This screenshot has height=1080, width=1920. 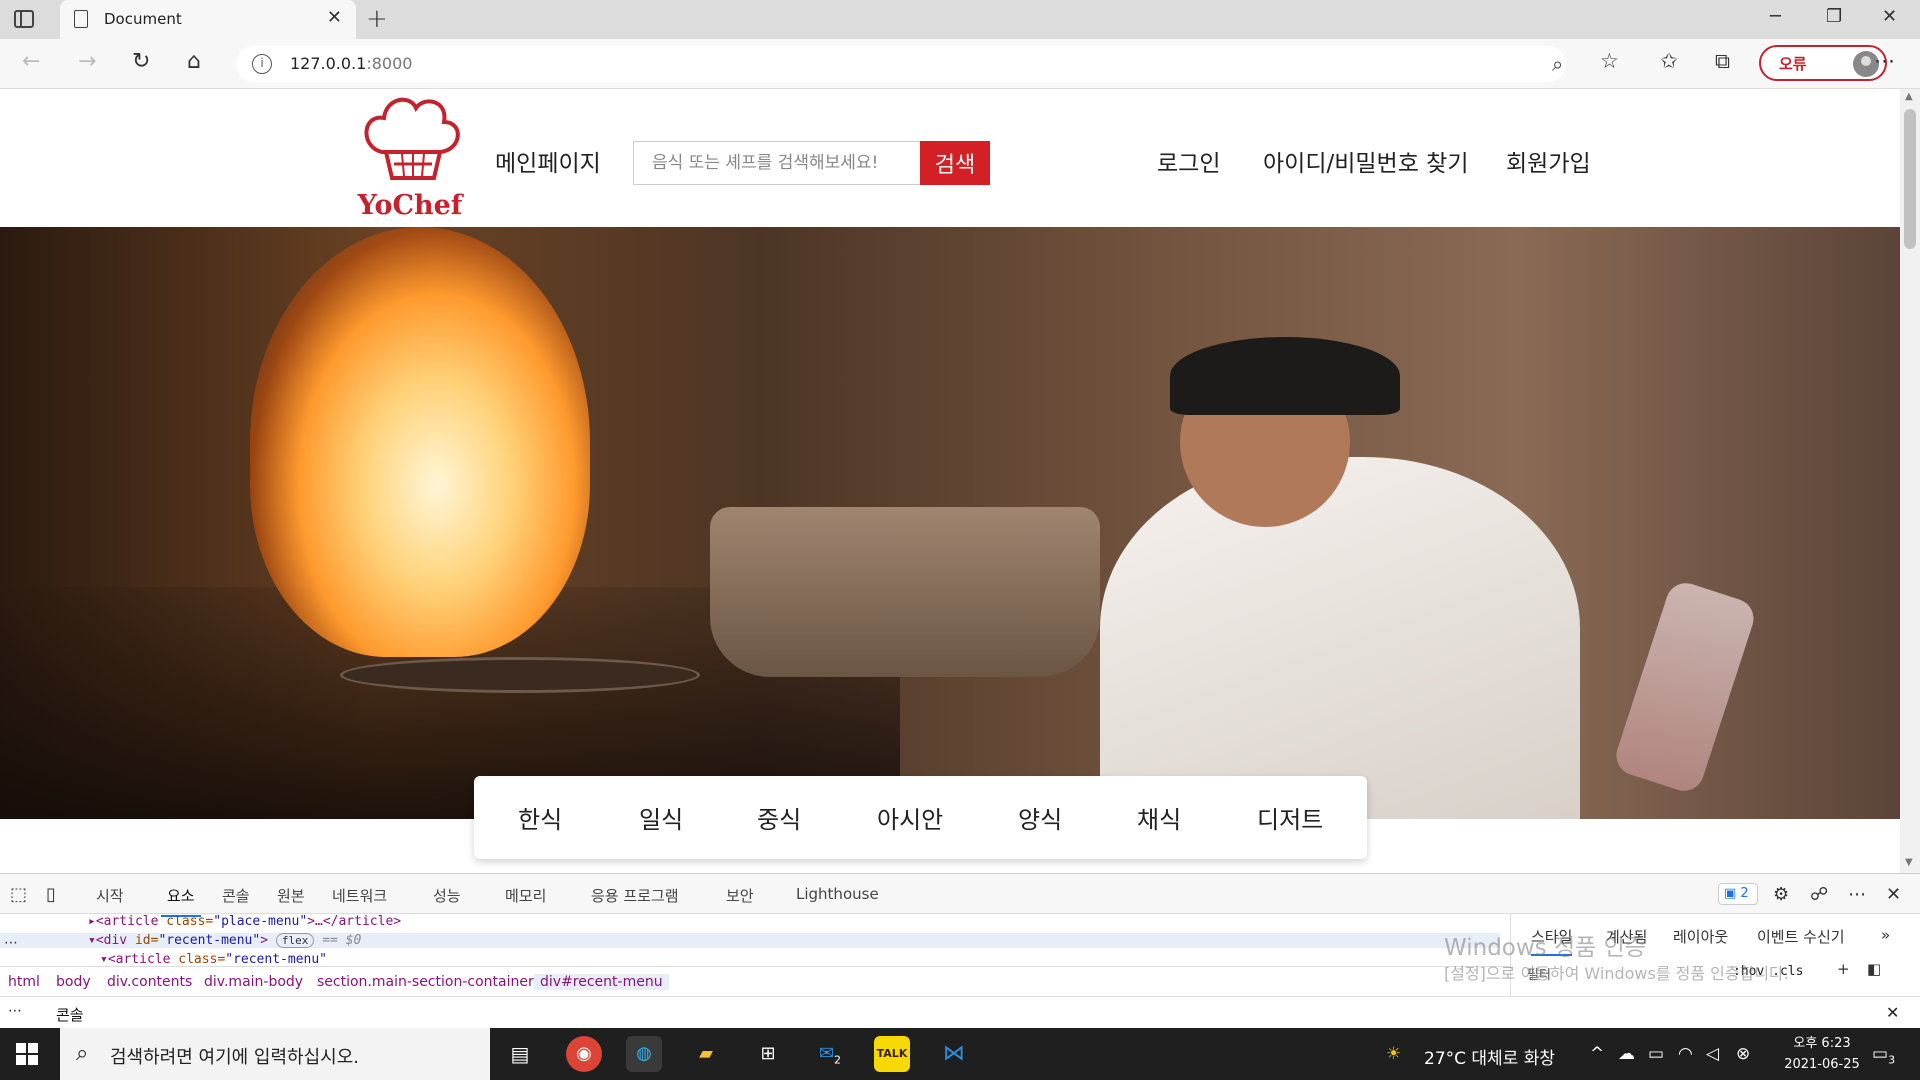 I want to click on devtools-tab-network: 네트워크, so click(x=359, y=895).